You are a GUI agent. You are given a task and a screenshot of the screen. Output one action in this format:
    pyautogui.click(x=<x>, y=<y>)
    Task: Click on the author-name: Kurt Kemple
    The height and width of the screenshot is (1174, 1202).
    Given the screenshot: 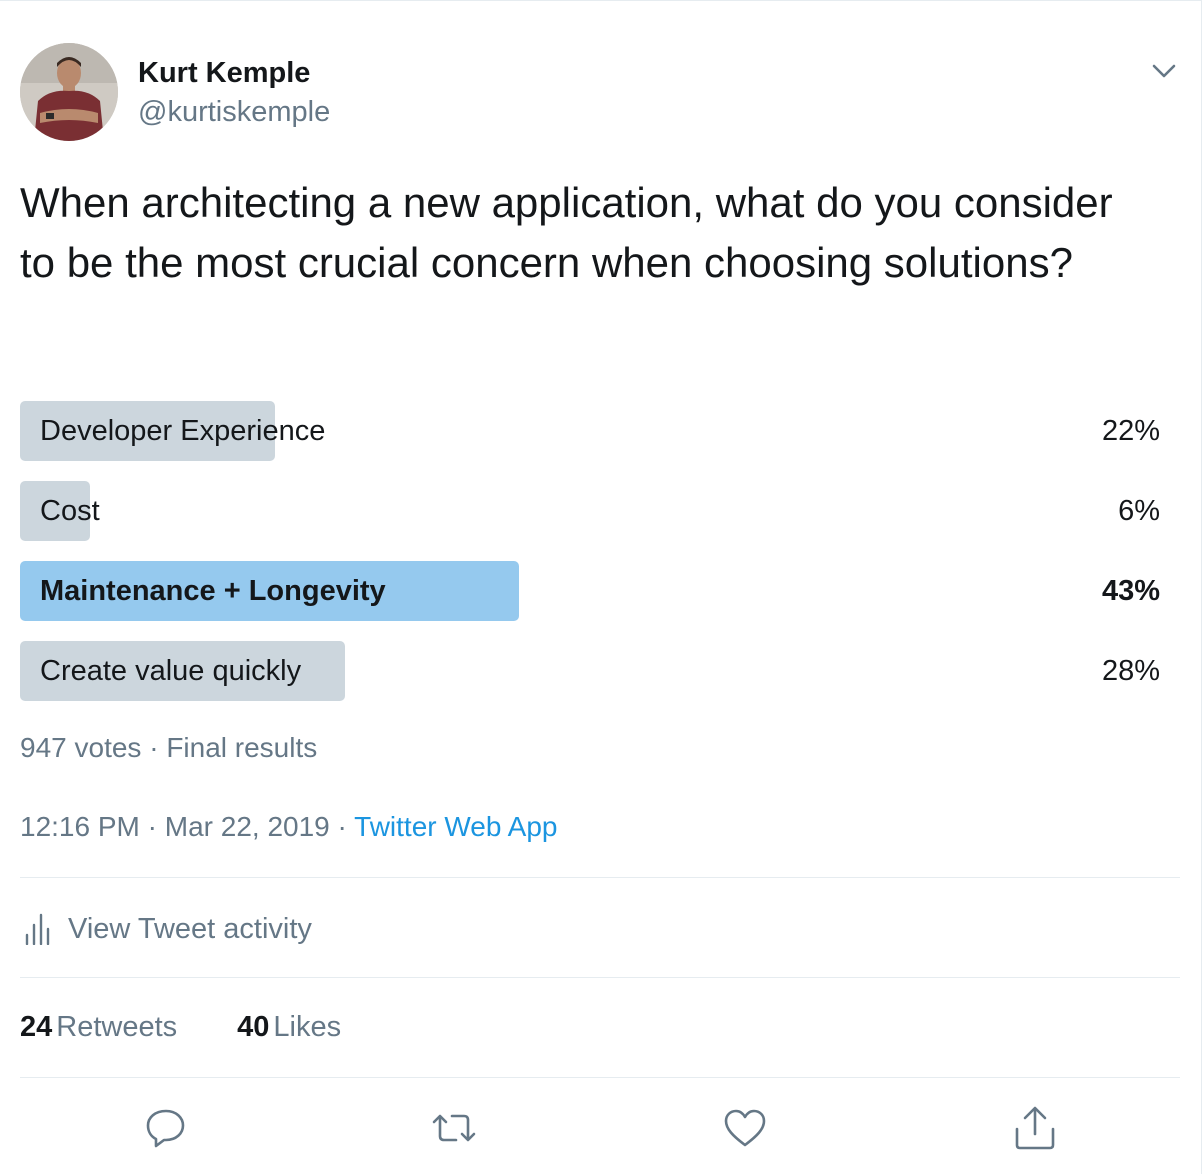 What is the action you would take?
    pyautogui.click(x=224, y=73)
    